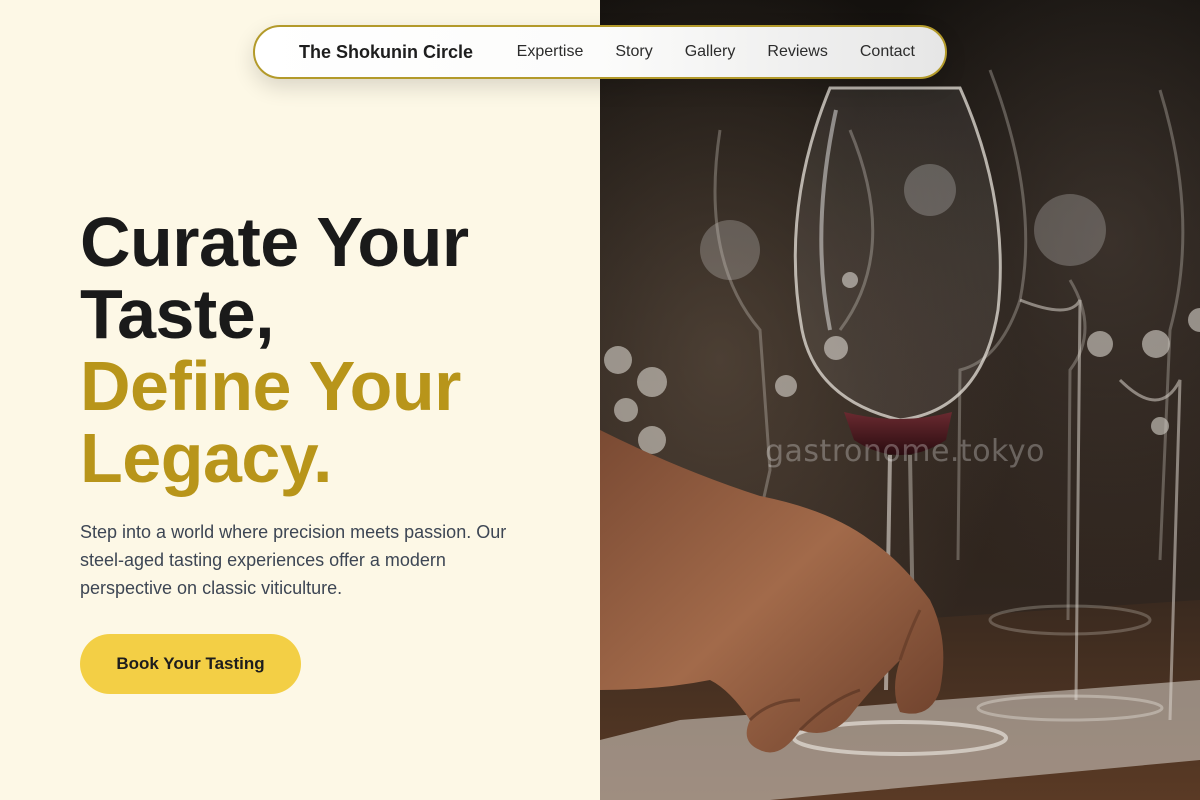 The image size is (1200, 800). What do you see at coordinates (386, 52) in the screenshot?
I see `brand-logo-link: The Shokunin Circle` at bounding box center [386, 52].